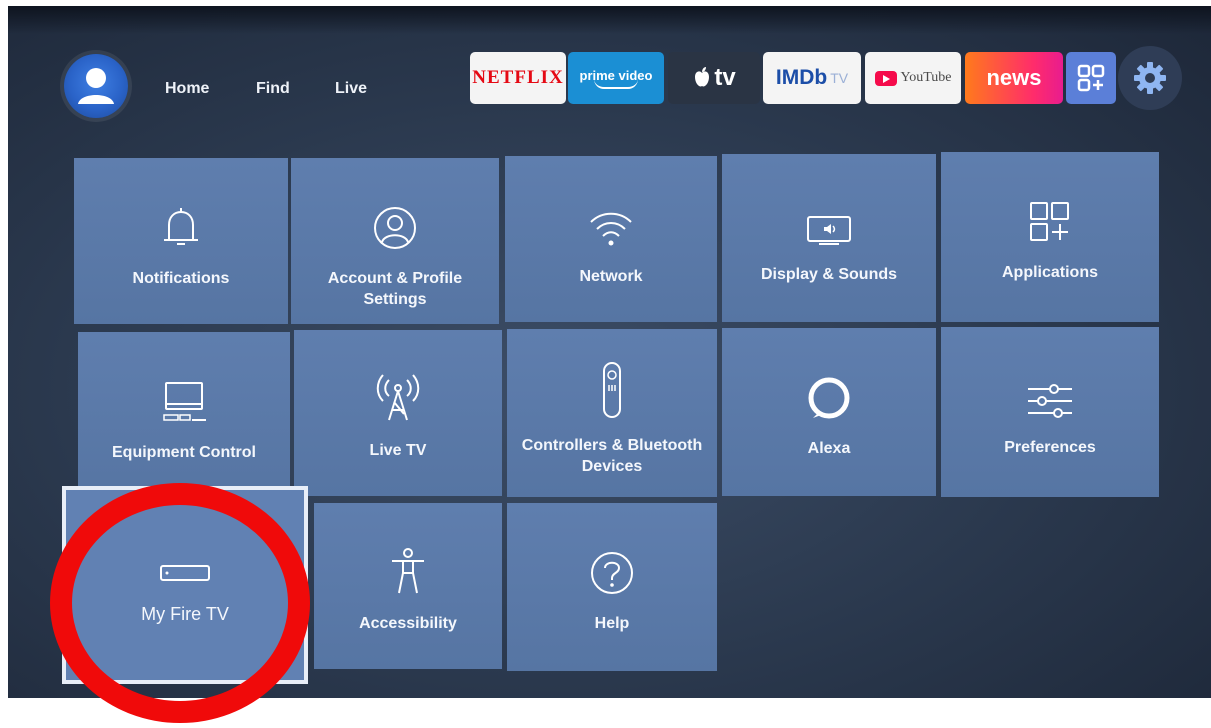 The image size is (1211, 728). What do you see at coordinates (273, 89) in the screenshot?
I see `nav-find: Find` at bounding box center [273, 89].